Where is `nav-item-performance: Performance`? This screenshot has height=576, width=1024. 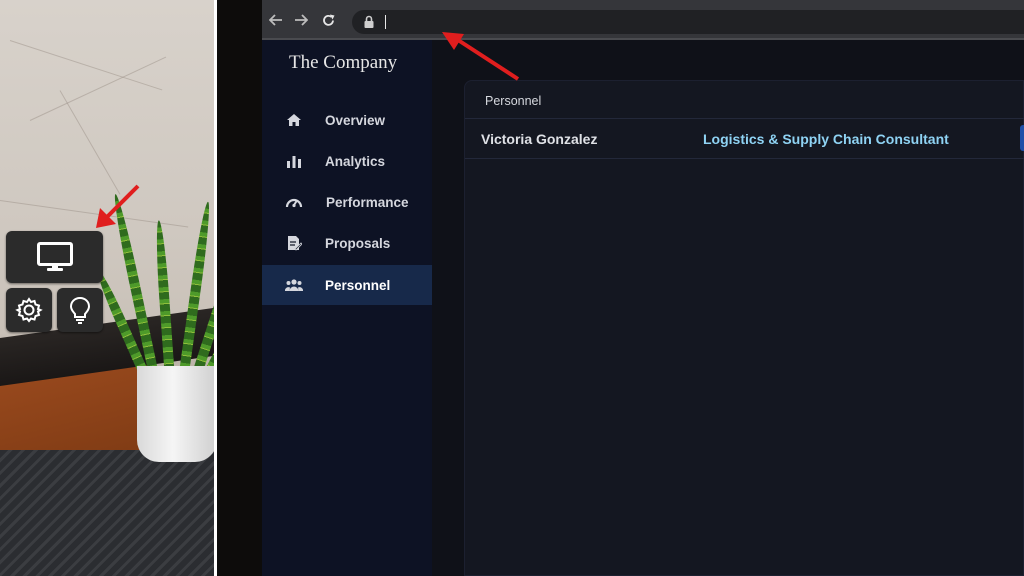 nav-item-performance: Performance is located at coordinates (347, 202).